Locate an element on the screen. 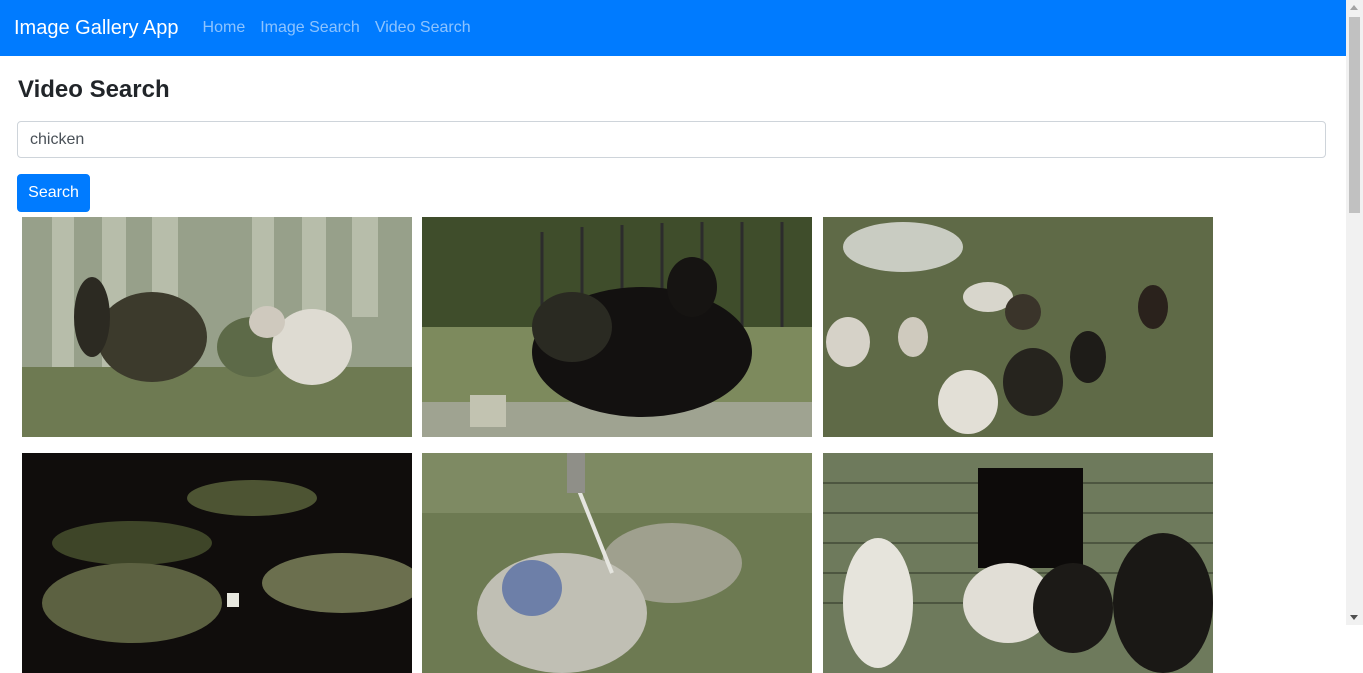 The width and height of the screenshot is (1363, 673). navbar-brand: Image Gallery App is located at coordinates (96, 28).